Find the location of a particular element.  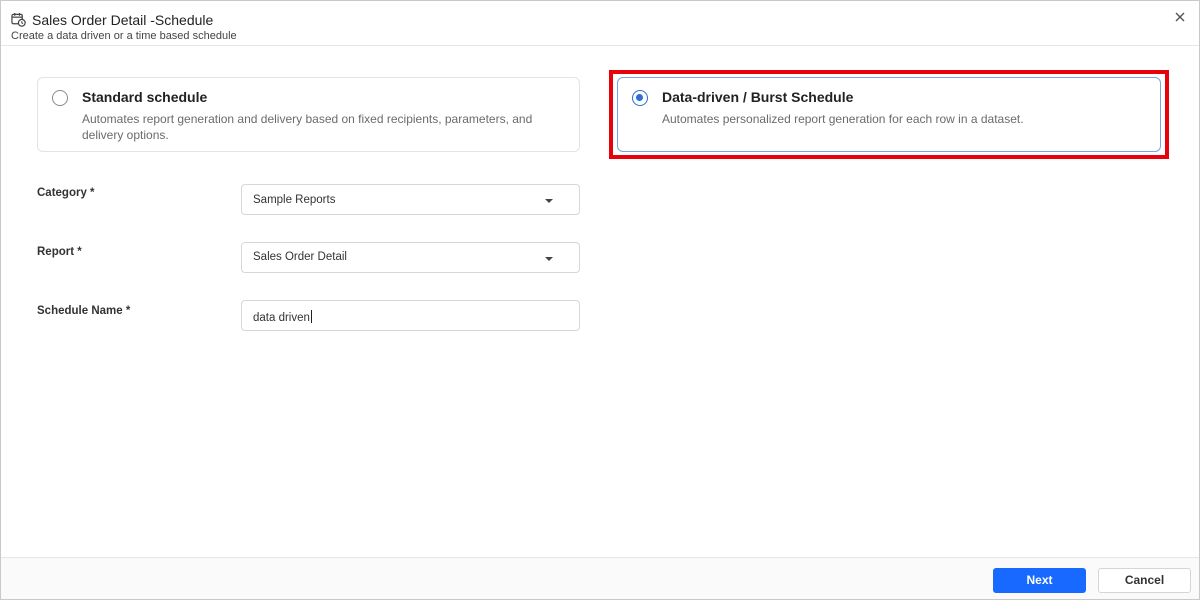

schedule-name-label: Schedule Name * is located at coordinates (84, 311).